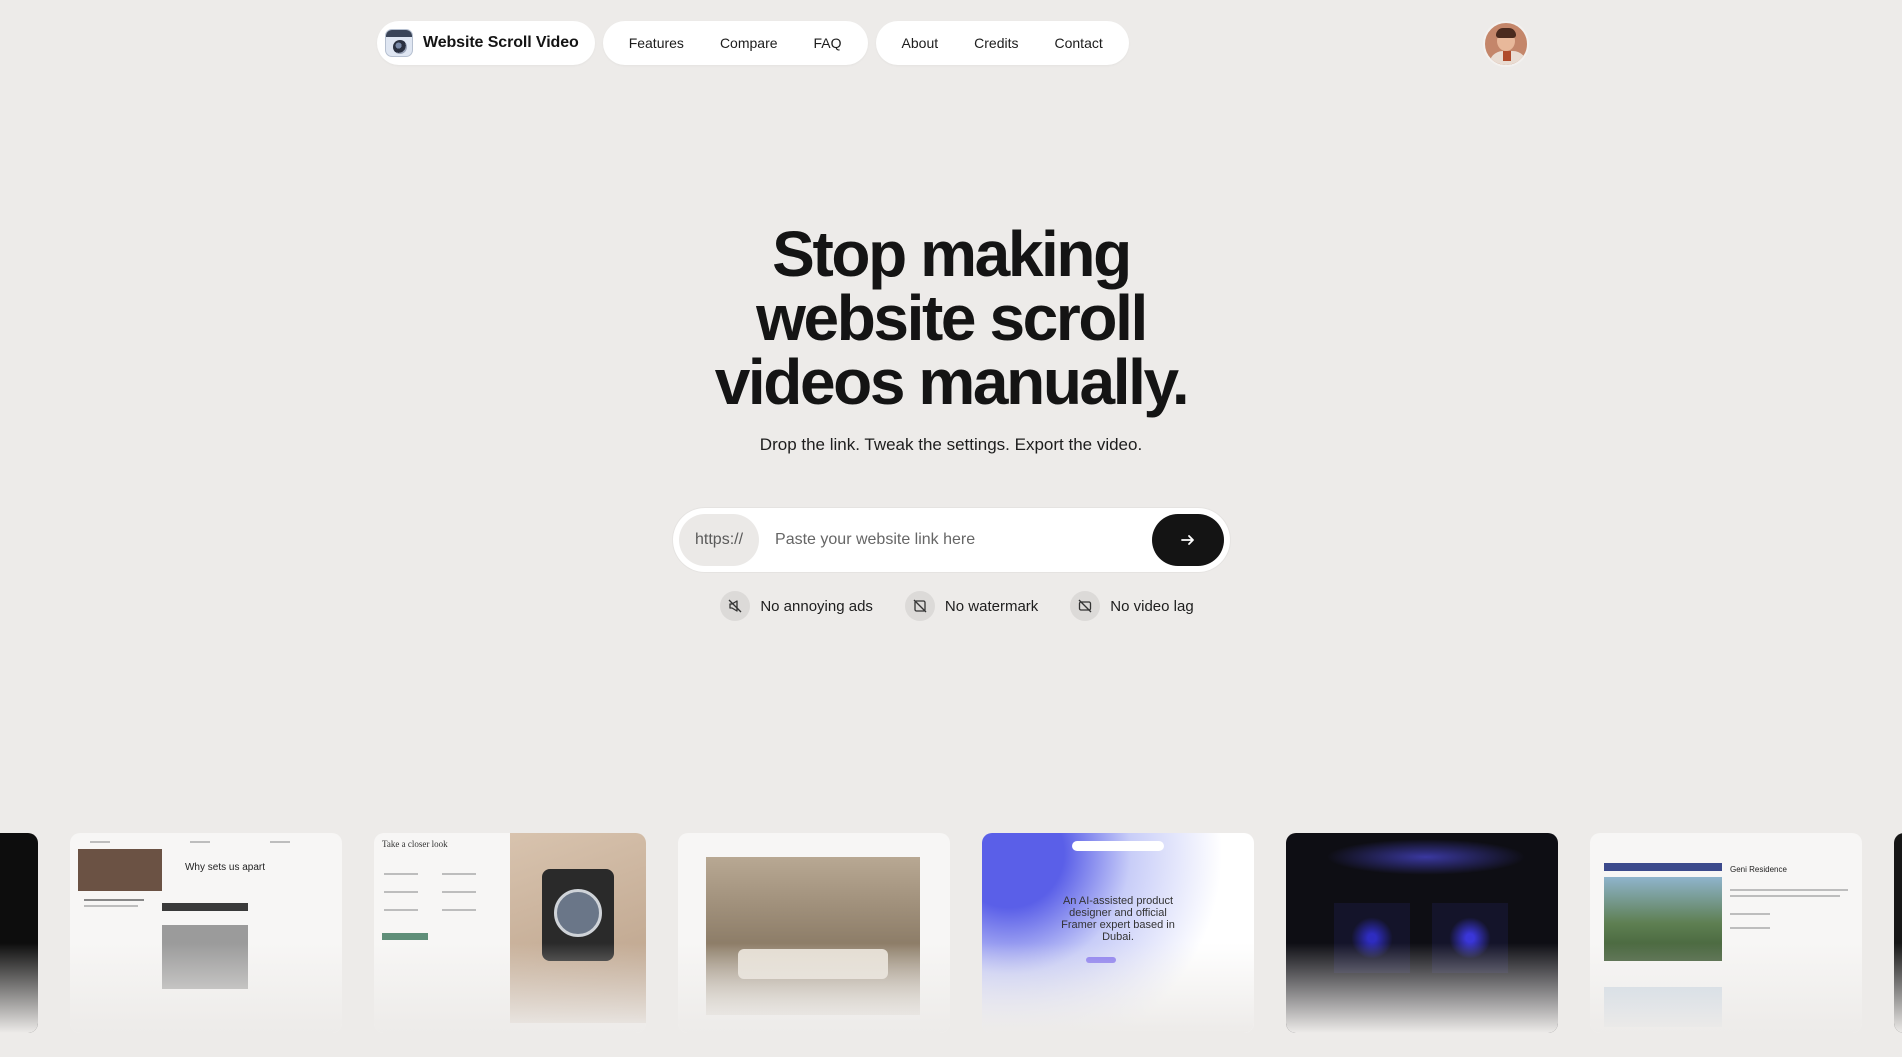 The width and height of the screenshot is (1902, 1057). I want to click on url-input, so click(955, 540).